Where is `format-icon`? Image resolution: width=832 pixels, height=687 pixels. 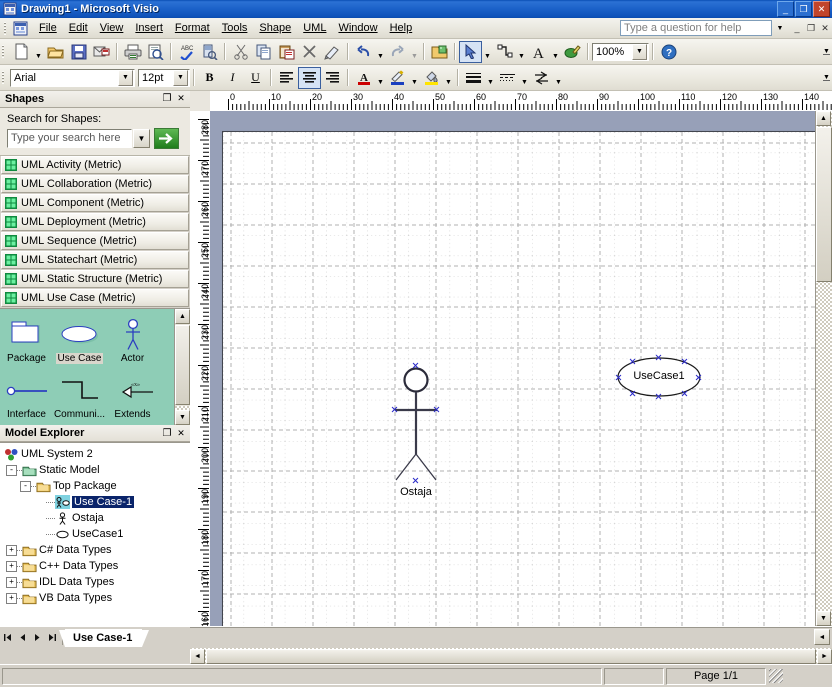
format-icon is located at coordinates (572, 52).